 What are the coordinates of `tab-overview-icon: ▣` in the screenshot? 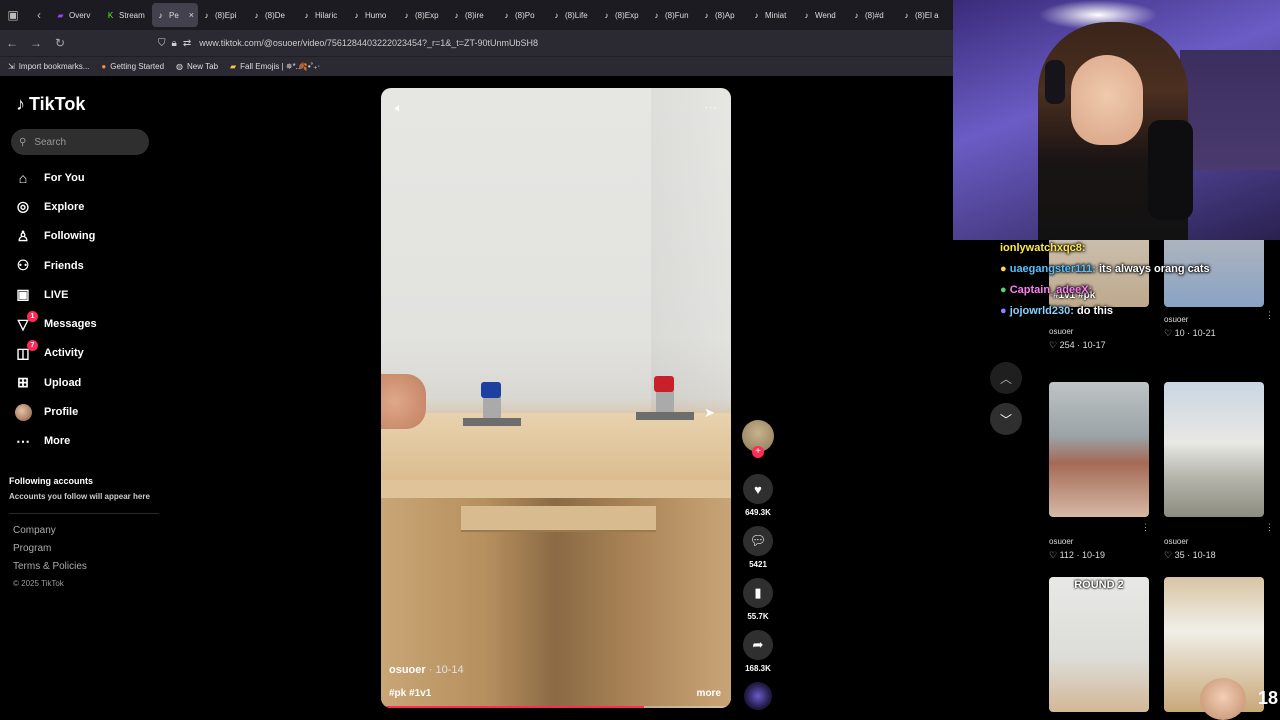 It's located at (13, 15).